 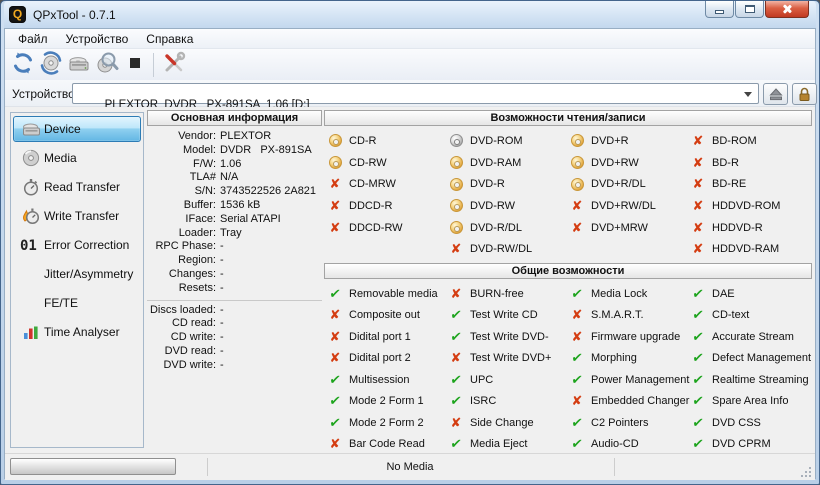 I want to click on capability-dvd-rw-dl: ✘ DVD+RW/DL, so click(x=630, y=206).